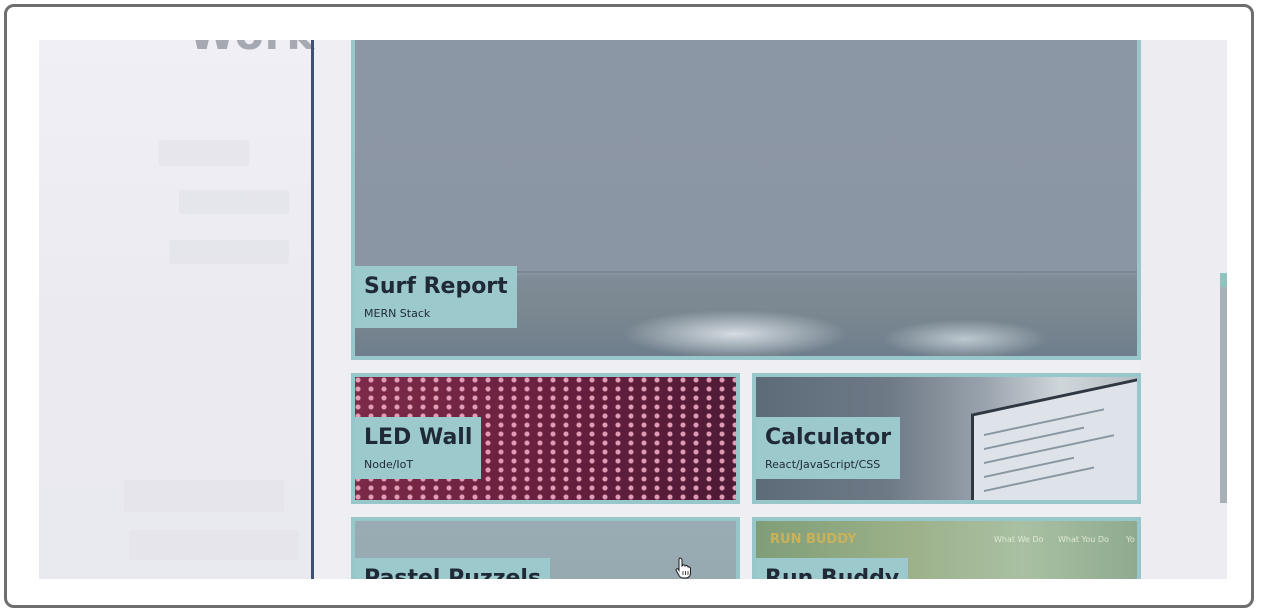  I want to click on project-label: Run Buddy, so click(832, 568).